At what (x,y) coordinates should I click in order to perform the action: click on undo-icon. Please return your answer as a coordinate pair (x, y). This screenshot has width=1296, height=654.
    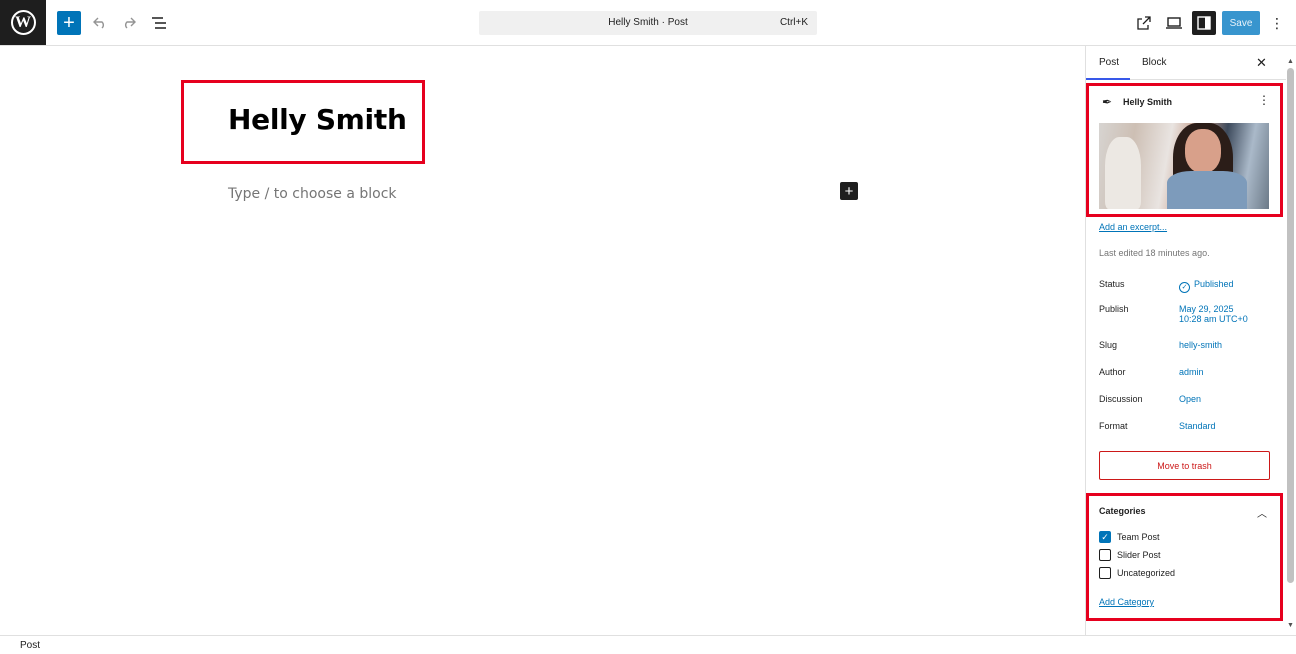
    Looking at the image, I should click on (98, 23).